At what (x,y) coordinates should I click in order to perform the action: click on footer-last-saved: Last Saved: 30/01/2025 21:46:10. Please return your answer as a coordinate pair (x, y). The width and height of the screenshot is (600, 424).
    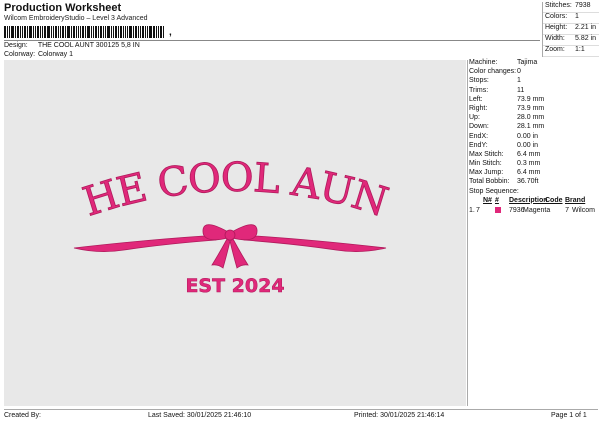
    Looking at the image, I should click on (200, 415).